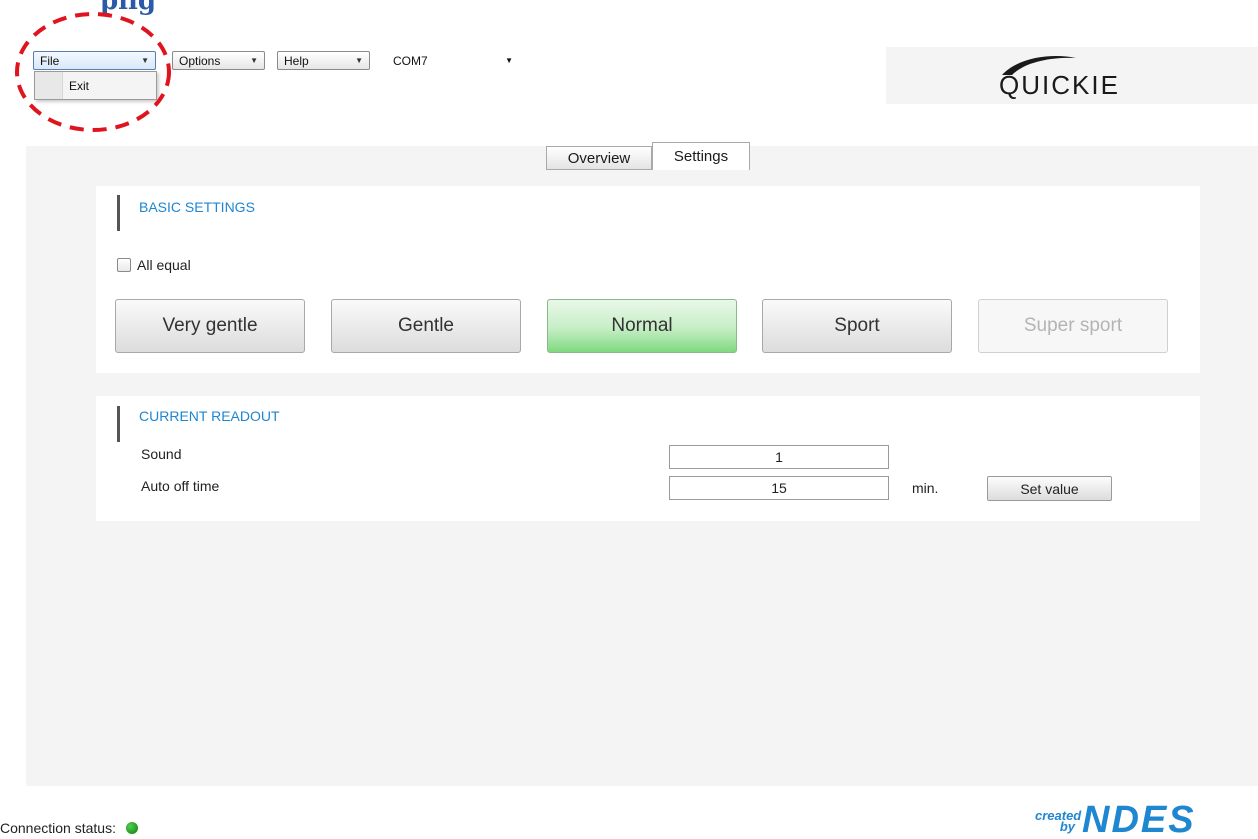 This screenshot has width=1258, height=839. Describe the element at coordinates (1139, 819) in the screenshot. I see `vendor-logo: NDES` at that location.